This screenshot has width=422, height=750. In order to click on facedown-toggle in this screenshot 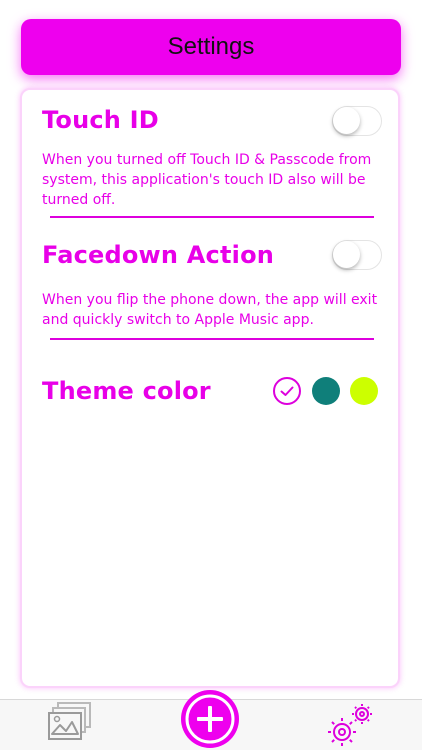, I will do `click(357, 255)`.